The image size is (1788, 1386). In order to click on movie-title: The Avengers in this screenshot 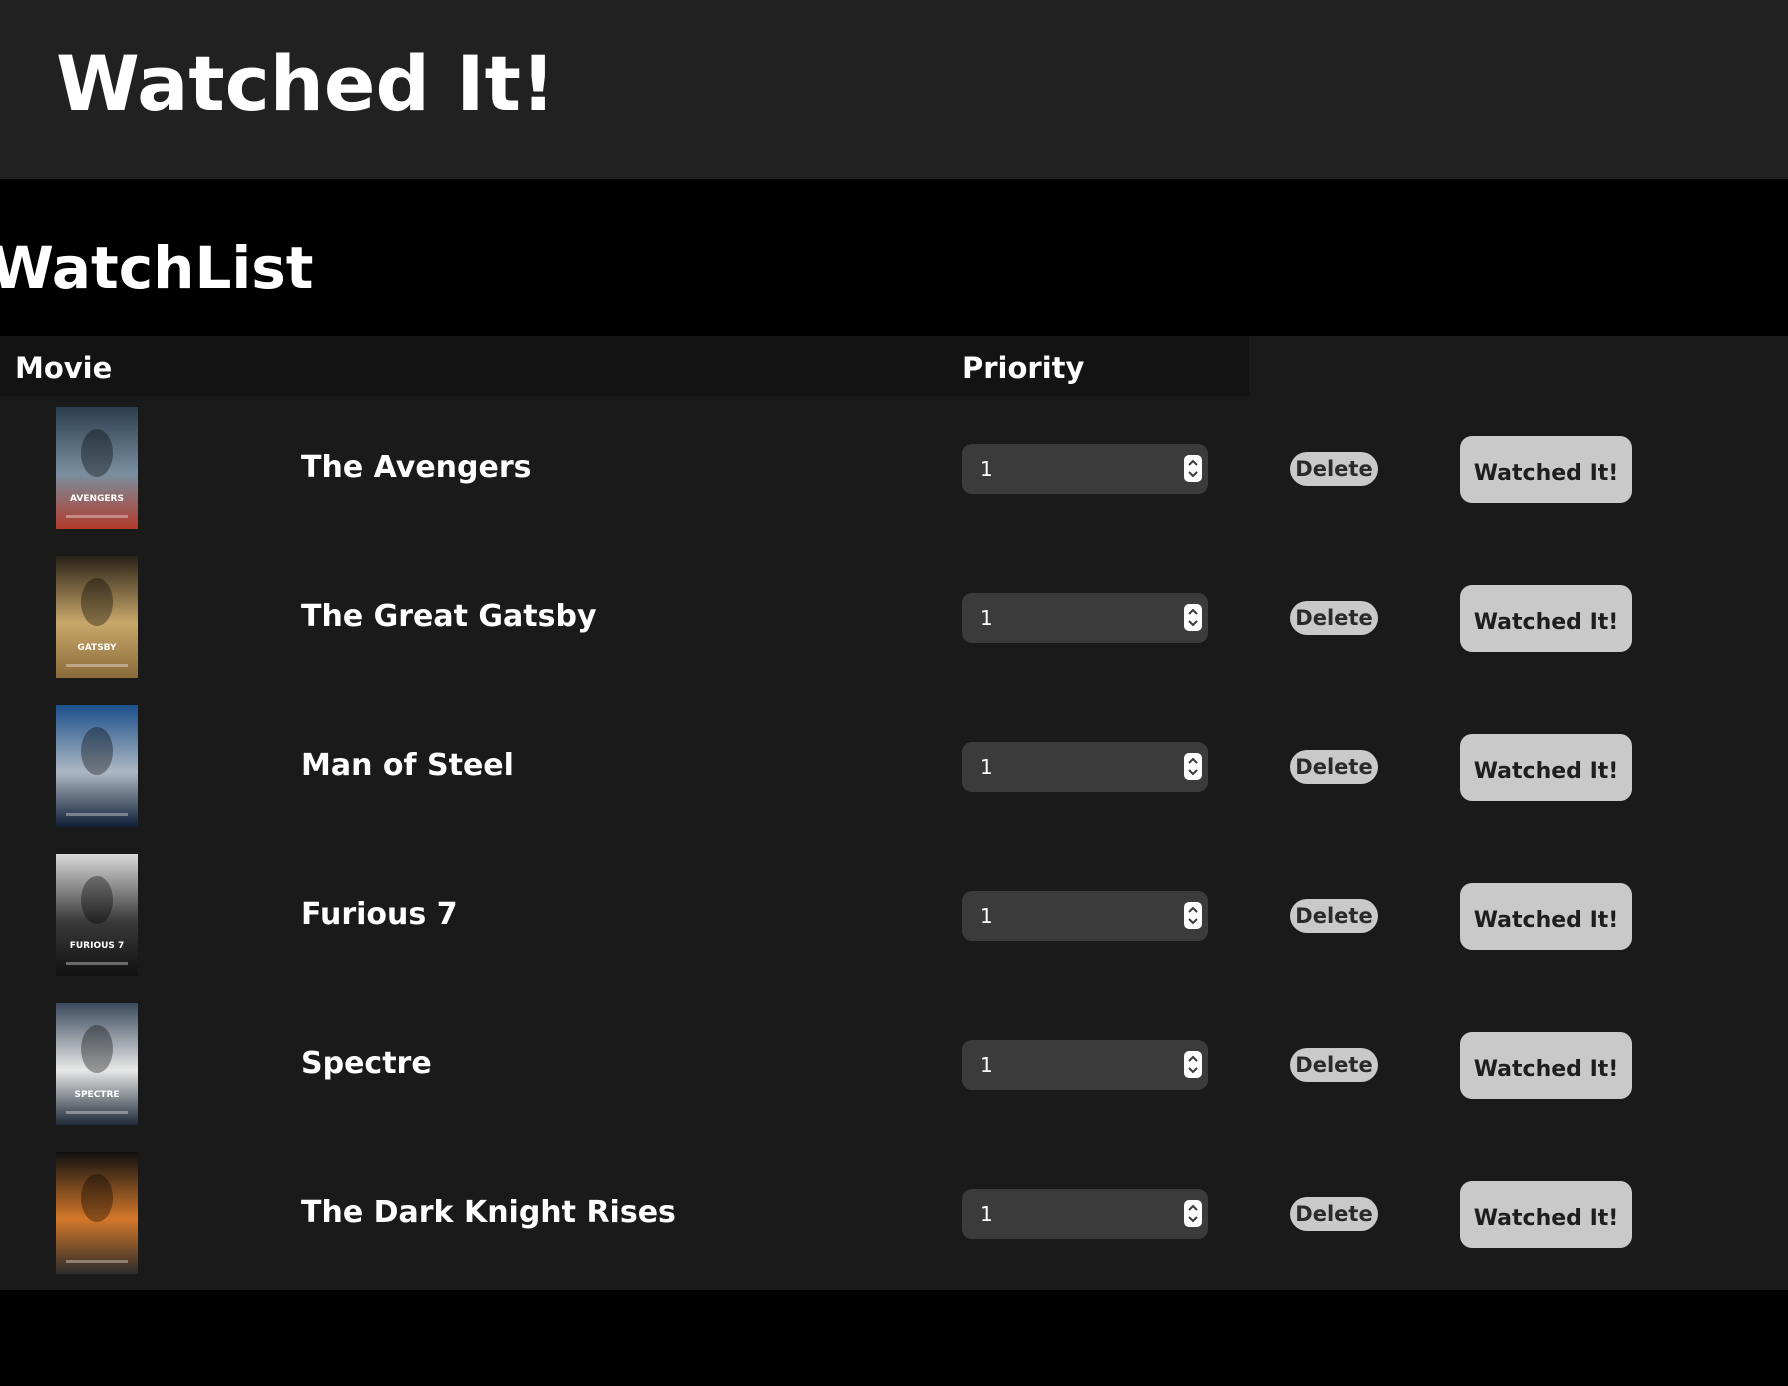, I will do `click(416, 467)`.